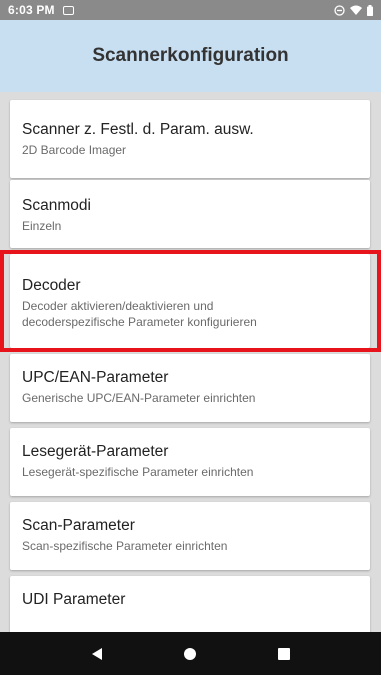 This screenshot has height=675, width=381. Describe the element at coordinates (190, 10) in the screenshot. I see `status-bar: 6:03 PM` at that location.